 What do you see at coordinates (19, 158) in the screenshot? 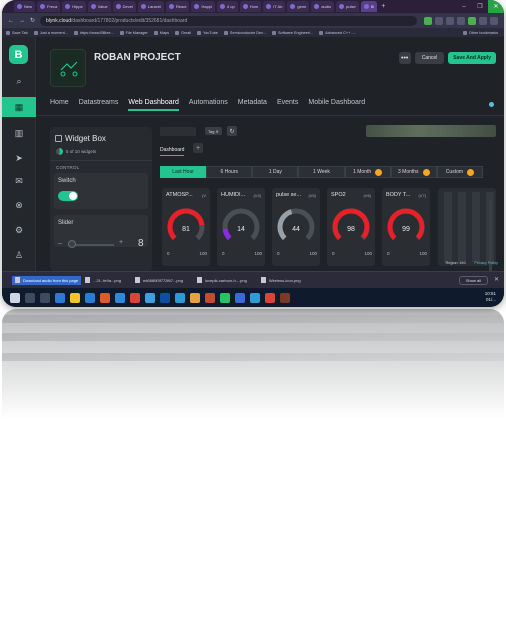
I see `send-icon: ➤` at bounding box center [19, 158].